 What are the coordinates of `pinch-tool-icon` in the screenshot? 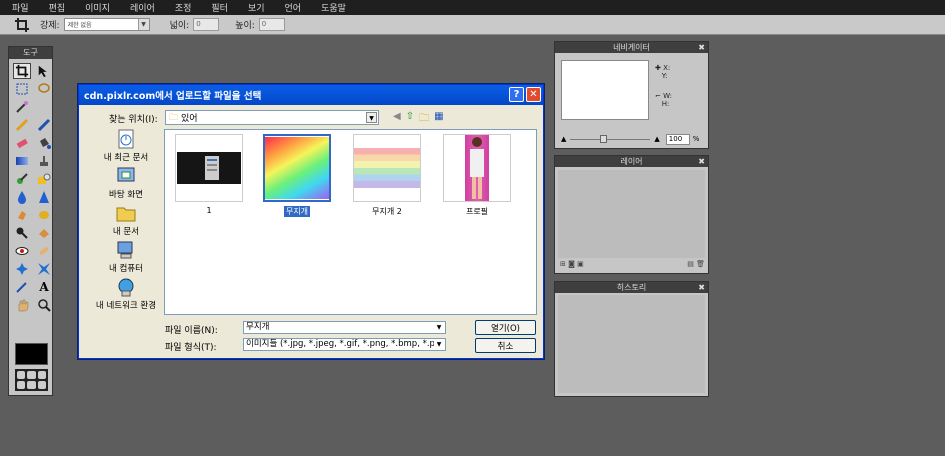 It's located at (44, 269).